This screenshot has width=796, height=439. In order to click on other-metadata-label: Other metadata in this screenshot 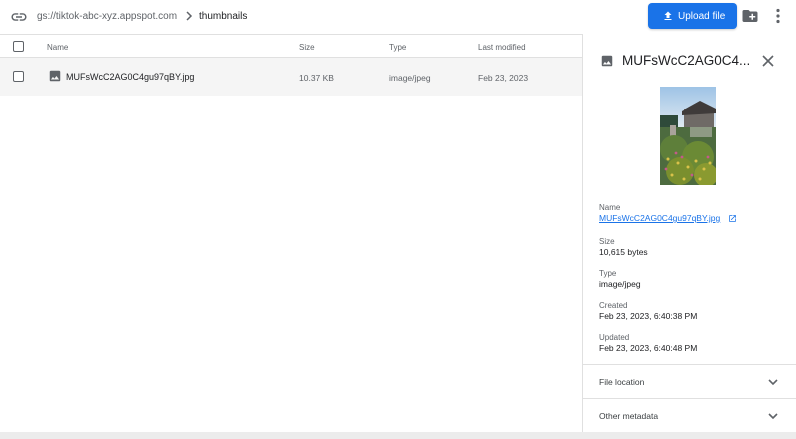, I will do `click(629, 416)`.